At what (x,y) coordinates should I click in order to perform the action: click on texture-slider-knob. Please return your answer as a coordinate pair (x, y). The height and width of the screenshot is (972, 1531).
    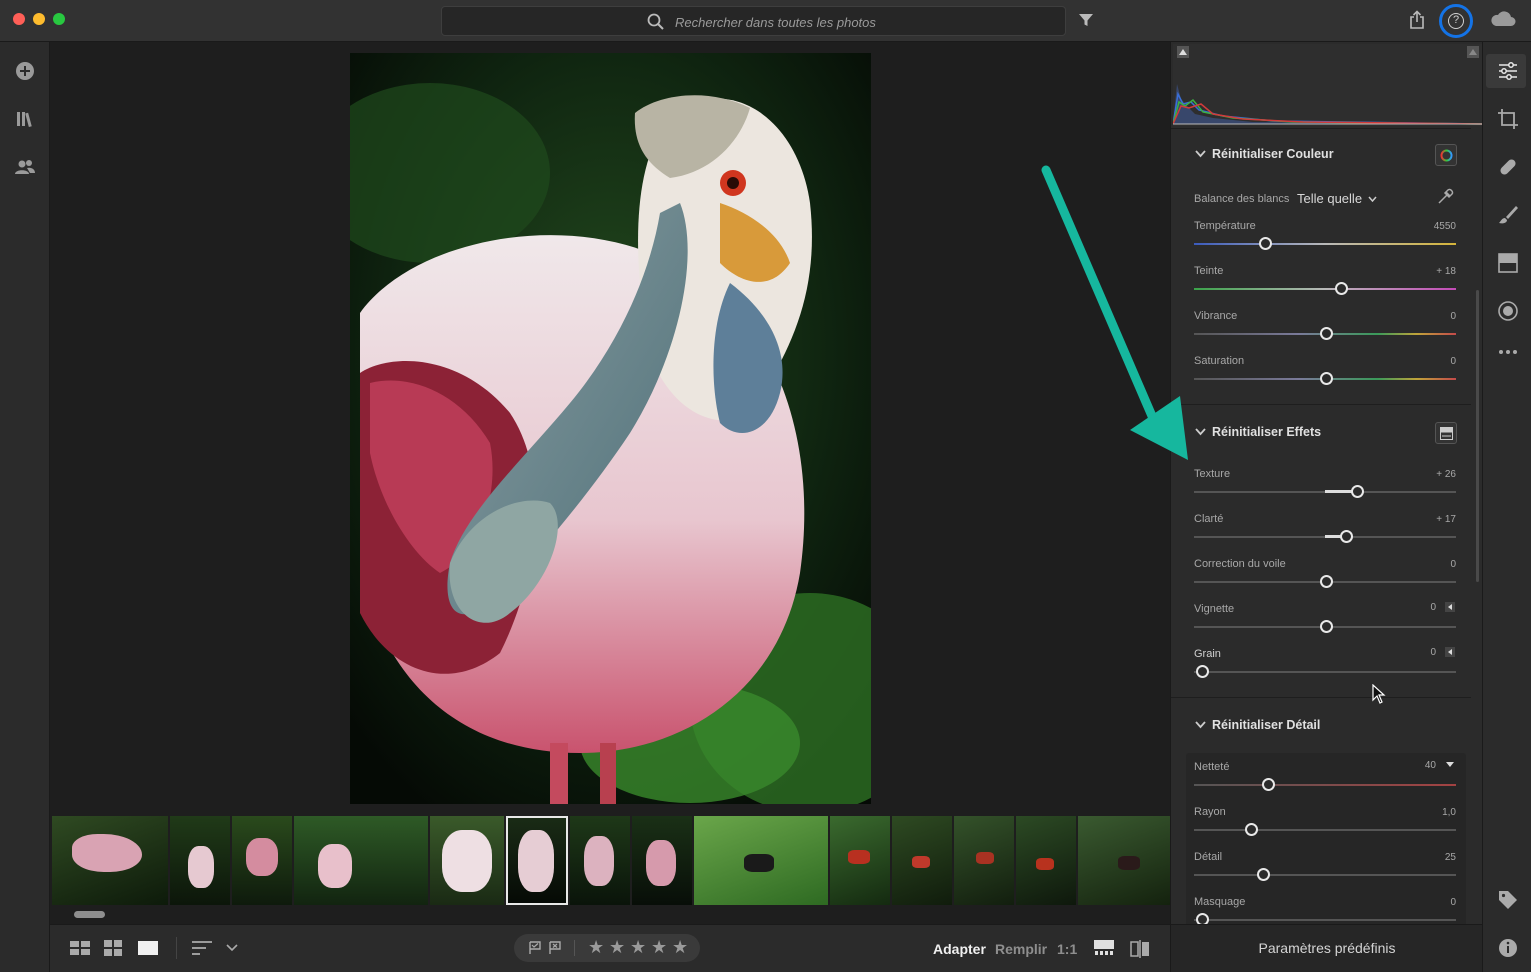
    Looking at the image, I should click on (1357, 491).